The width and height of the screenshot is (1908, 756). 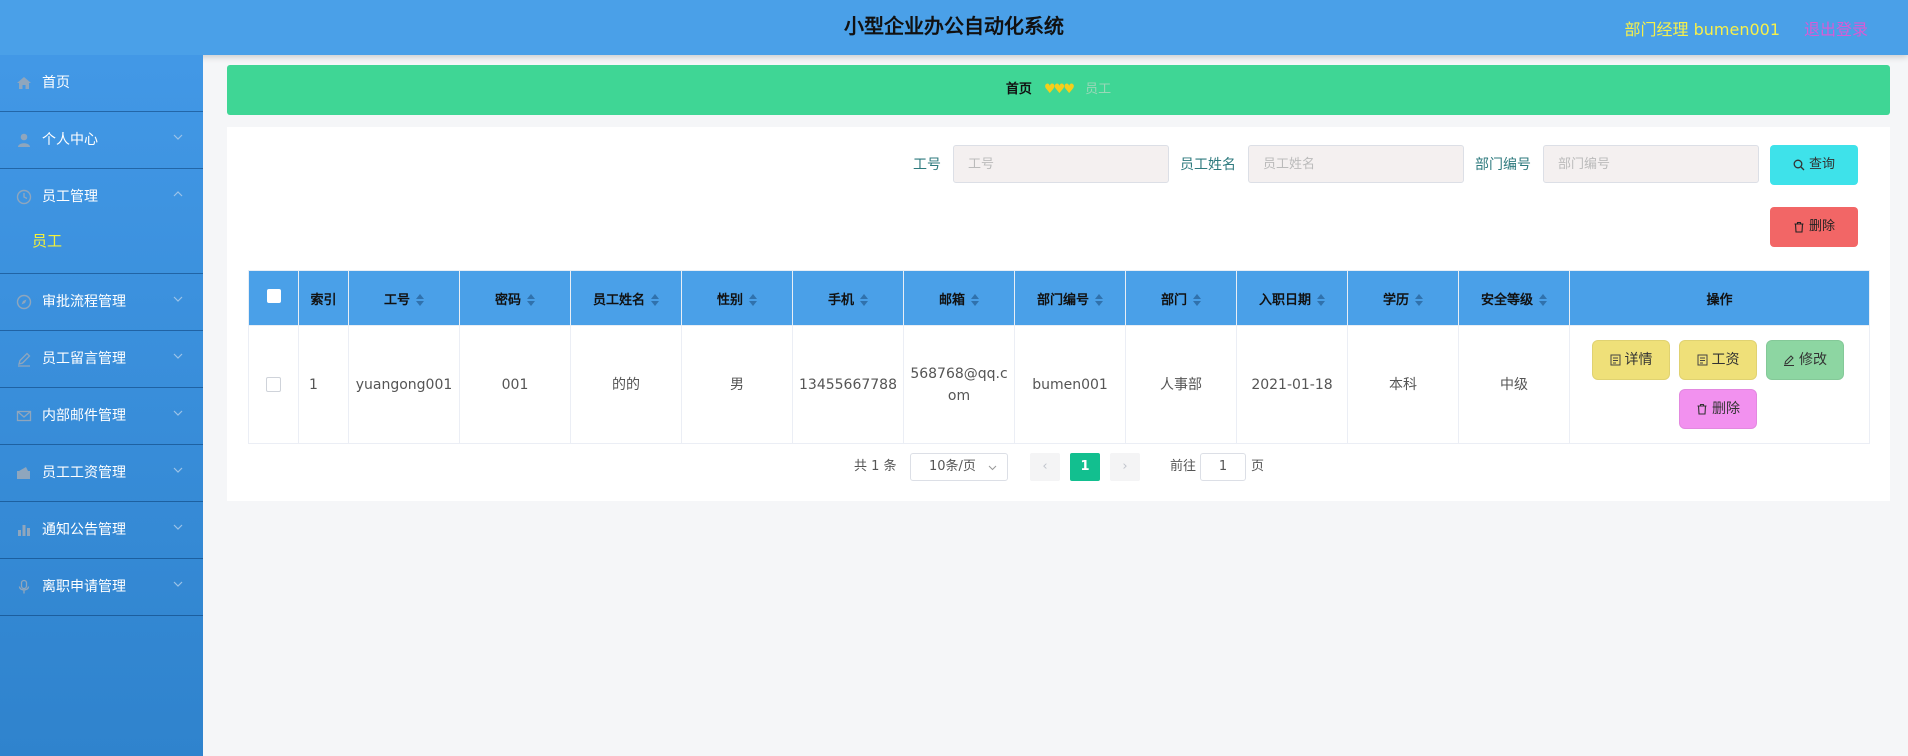 I want to click on sidebar-item-messages: 员工留言管理, so click(x=101, y=359).